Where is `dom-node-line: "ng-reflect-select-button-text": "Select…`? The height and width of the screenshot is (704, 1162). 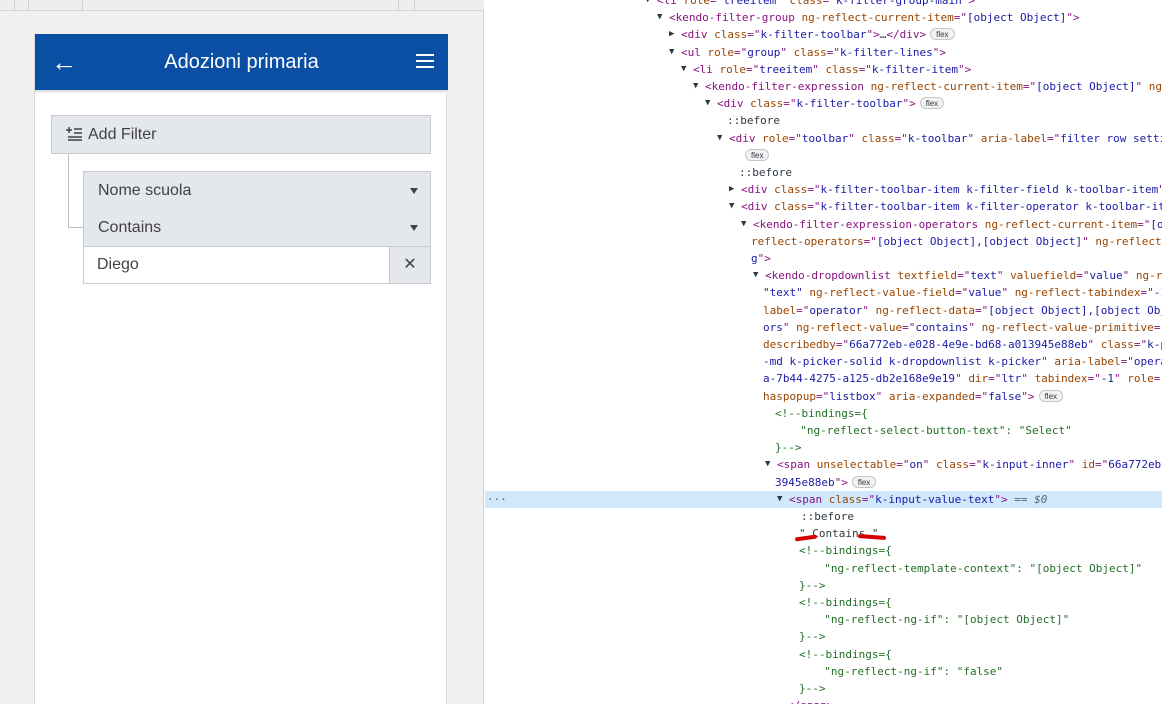
dom-node-line: "ng-reflect-select-button-text": "Select… is located at coordinates (823, 430).